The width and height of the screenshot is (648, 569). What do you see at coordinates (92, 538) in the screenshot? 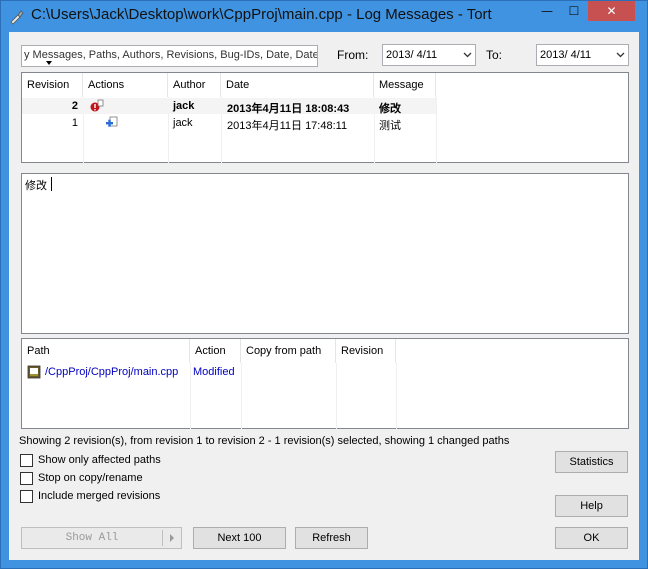
I see `show-all-label: Show All` at bounding box center [92, 538].